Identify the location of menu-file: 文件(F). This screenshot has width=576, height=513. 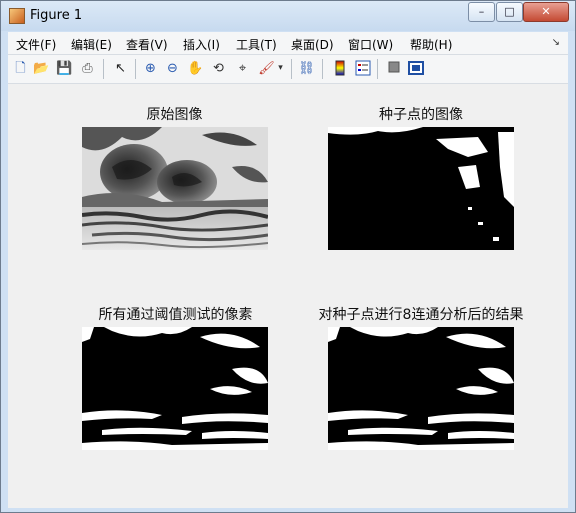
(36, 44).